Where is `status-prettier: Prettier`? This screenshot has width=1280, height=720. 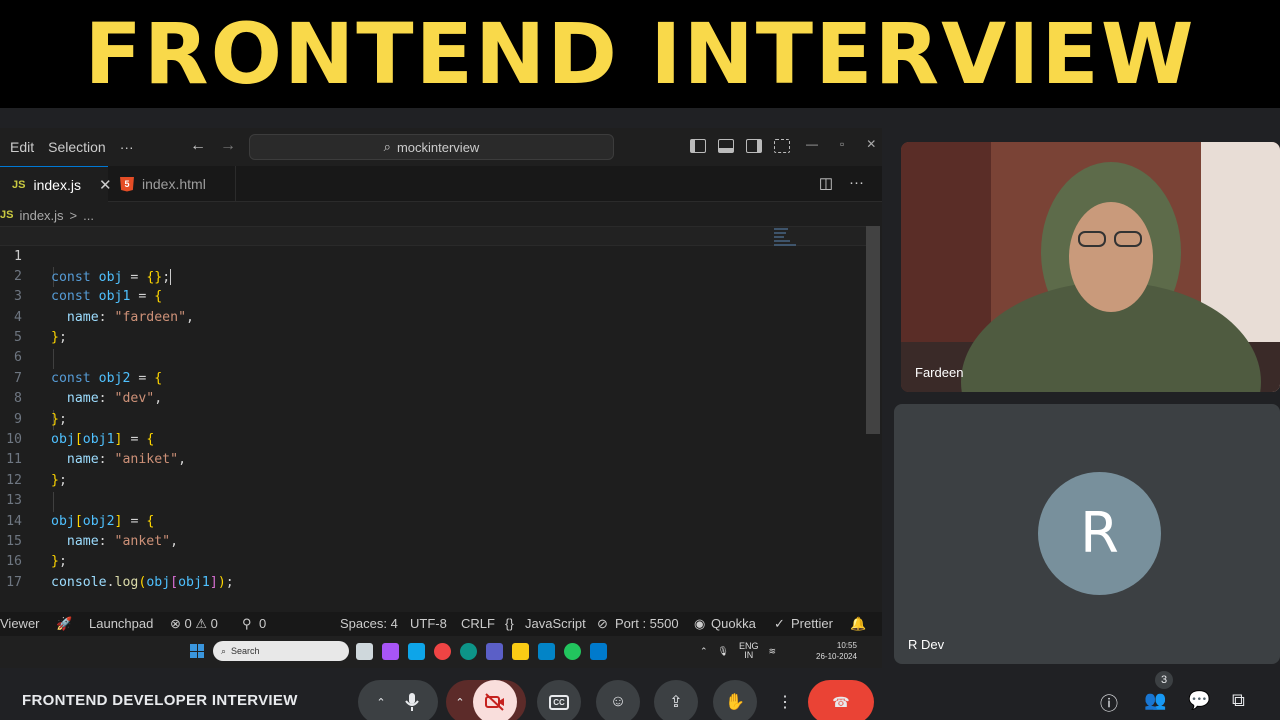
status-prettier: Prettier is located at coordinates (812, 623).